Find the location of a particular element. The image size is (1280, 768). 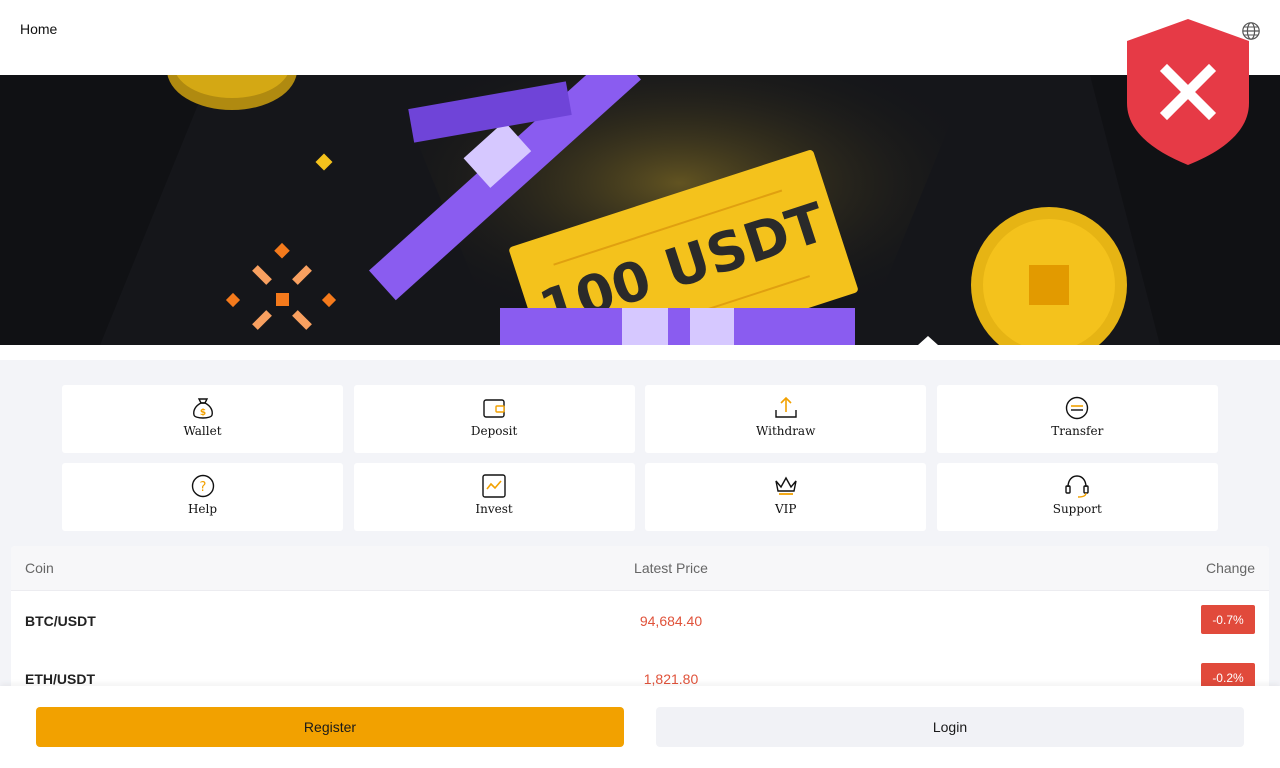

action-label: Help is located at coordinates (202, 509).